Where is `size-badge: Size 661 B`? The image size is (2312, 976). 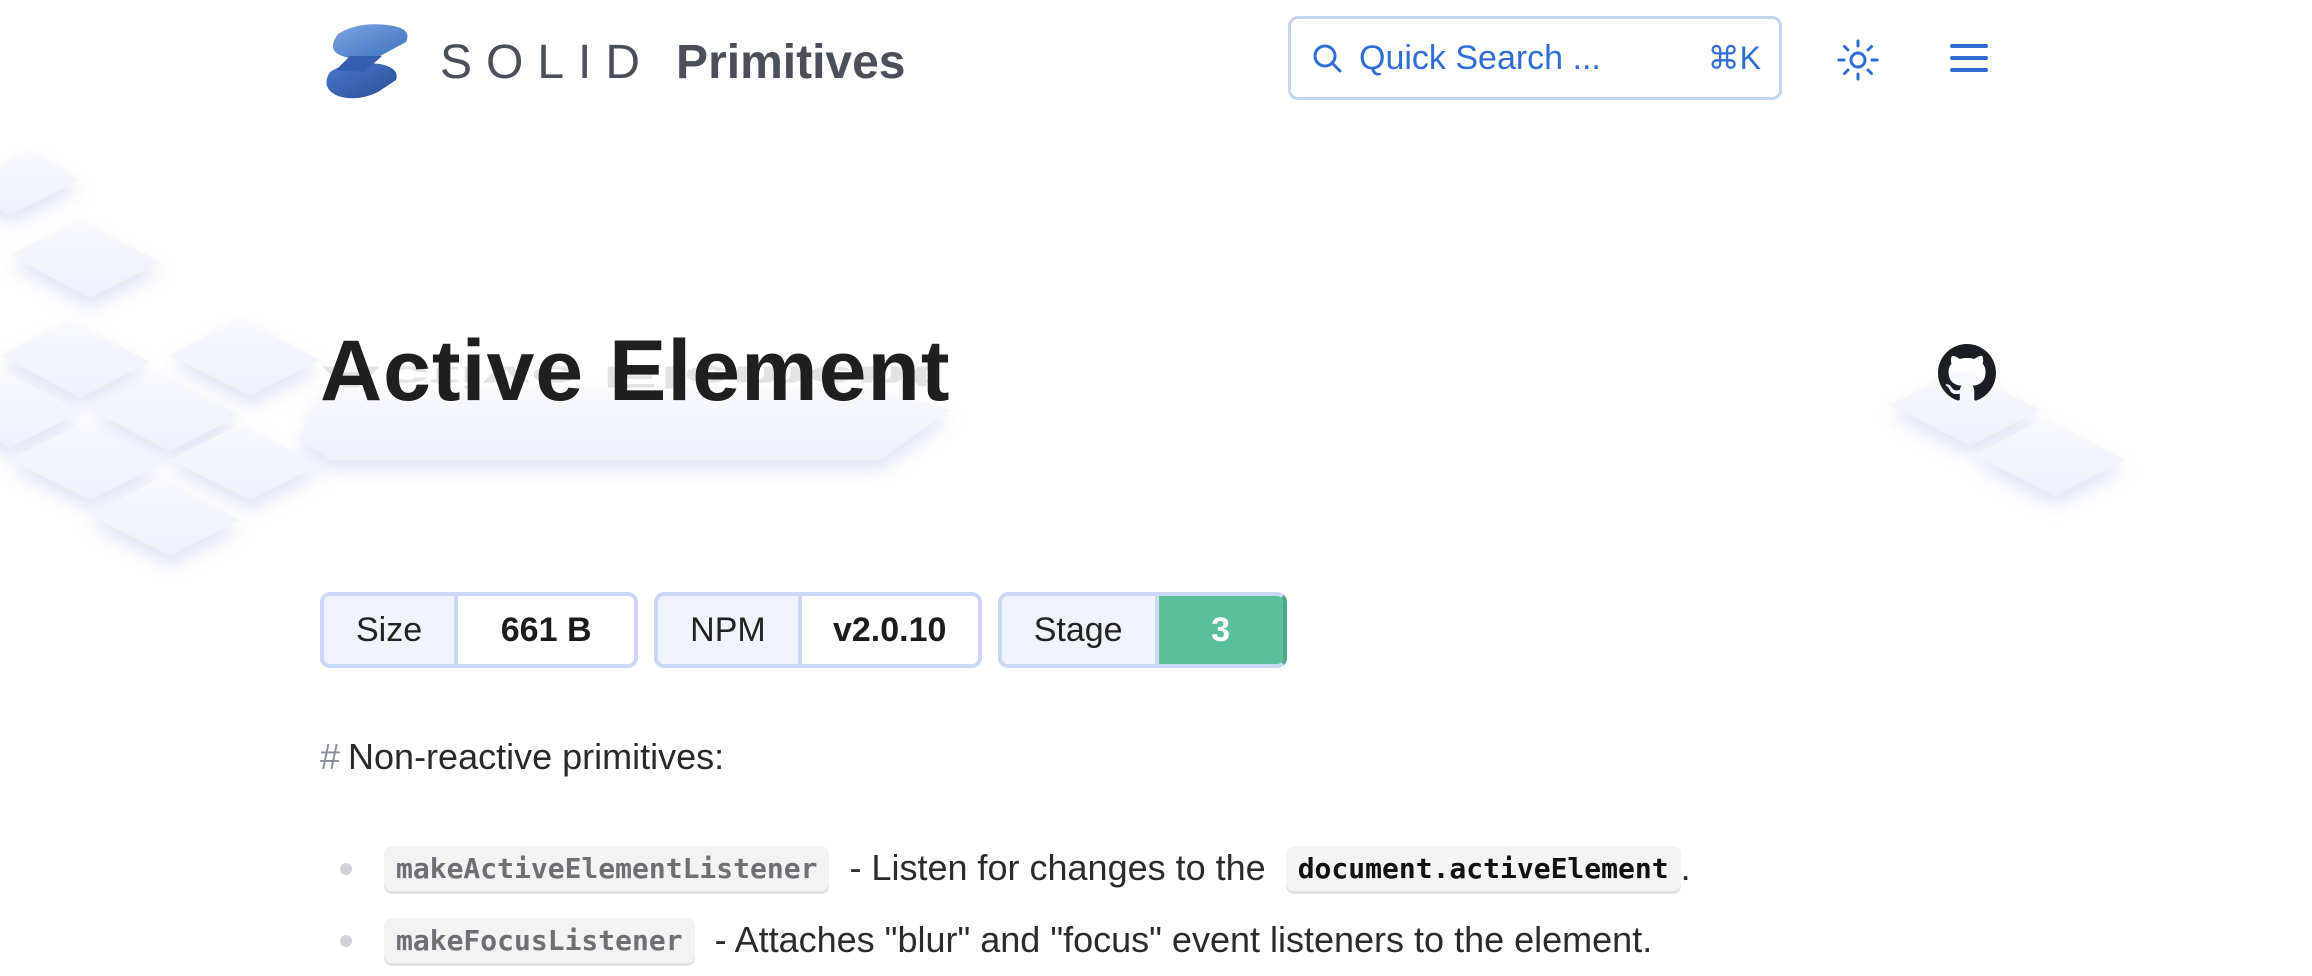 size-badge: Size 661 B is located at coordinates (479, 630).